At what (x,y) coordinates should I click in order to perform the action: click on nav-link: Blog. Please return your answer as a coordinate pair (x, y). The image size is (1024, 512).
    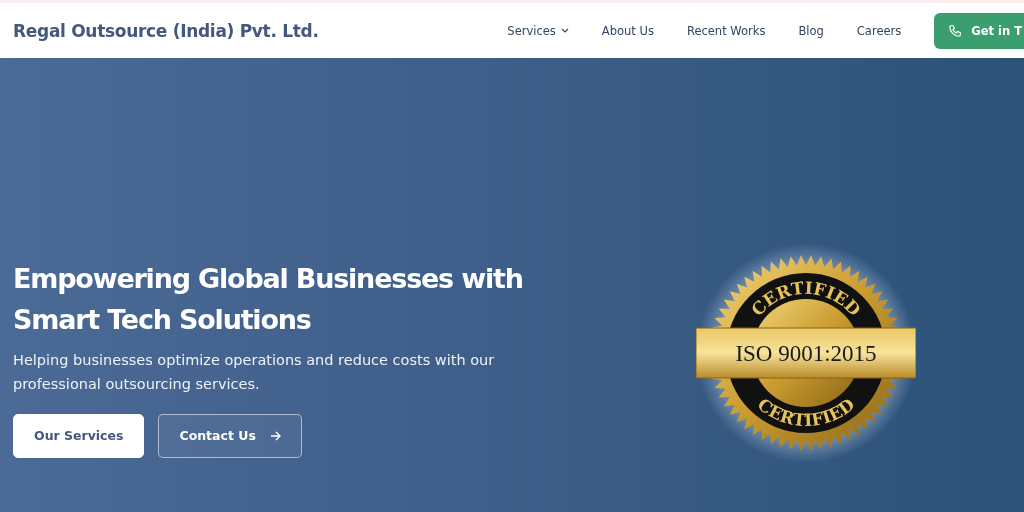
    Looking at the image, I should click on (811, 30).